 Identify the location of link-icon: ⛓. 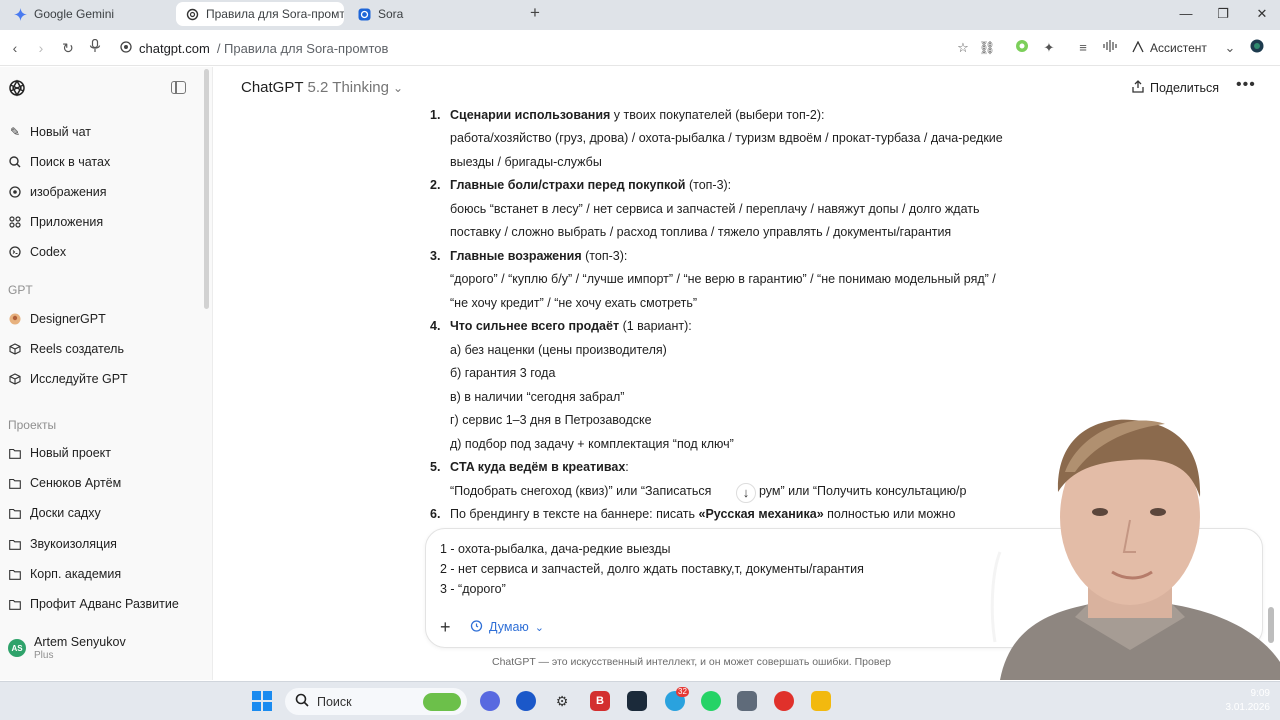
(987, 48).